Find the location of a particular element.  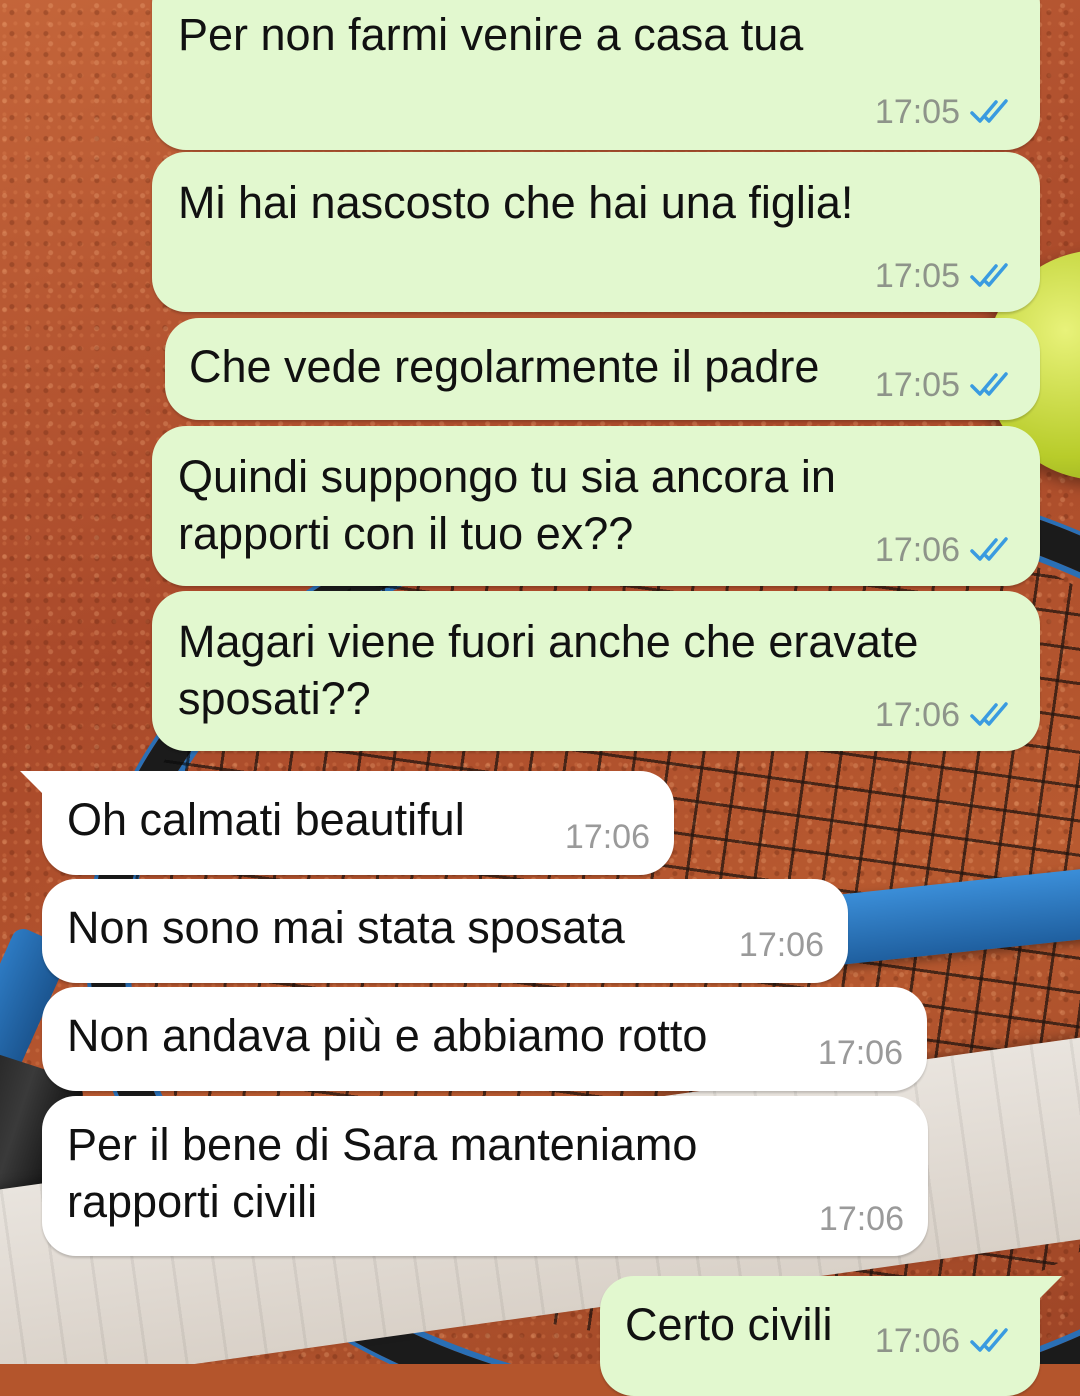

message-text: Mi hai nascosto che hai una figlia! is located at coordinates (516, 202).